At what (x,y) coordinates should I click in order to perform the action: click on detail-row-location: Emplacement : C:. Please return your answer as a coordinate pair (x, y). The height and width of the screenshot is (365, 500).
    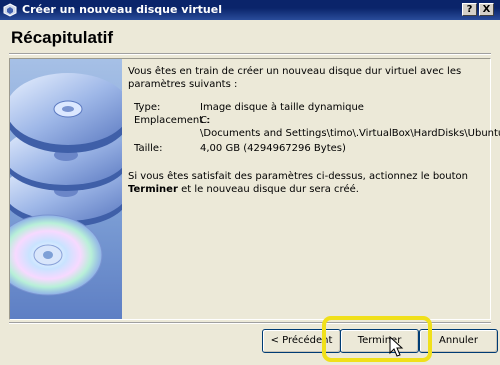
    Looking at the image, I should click on (309, 120).